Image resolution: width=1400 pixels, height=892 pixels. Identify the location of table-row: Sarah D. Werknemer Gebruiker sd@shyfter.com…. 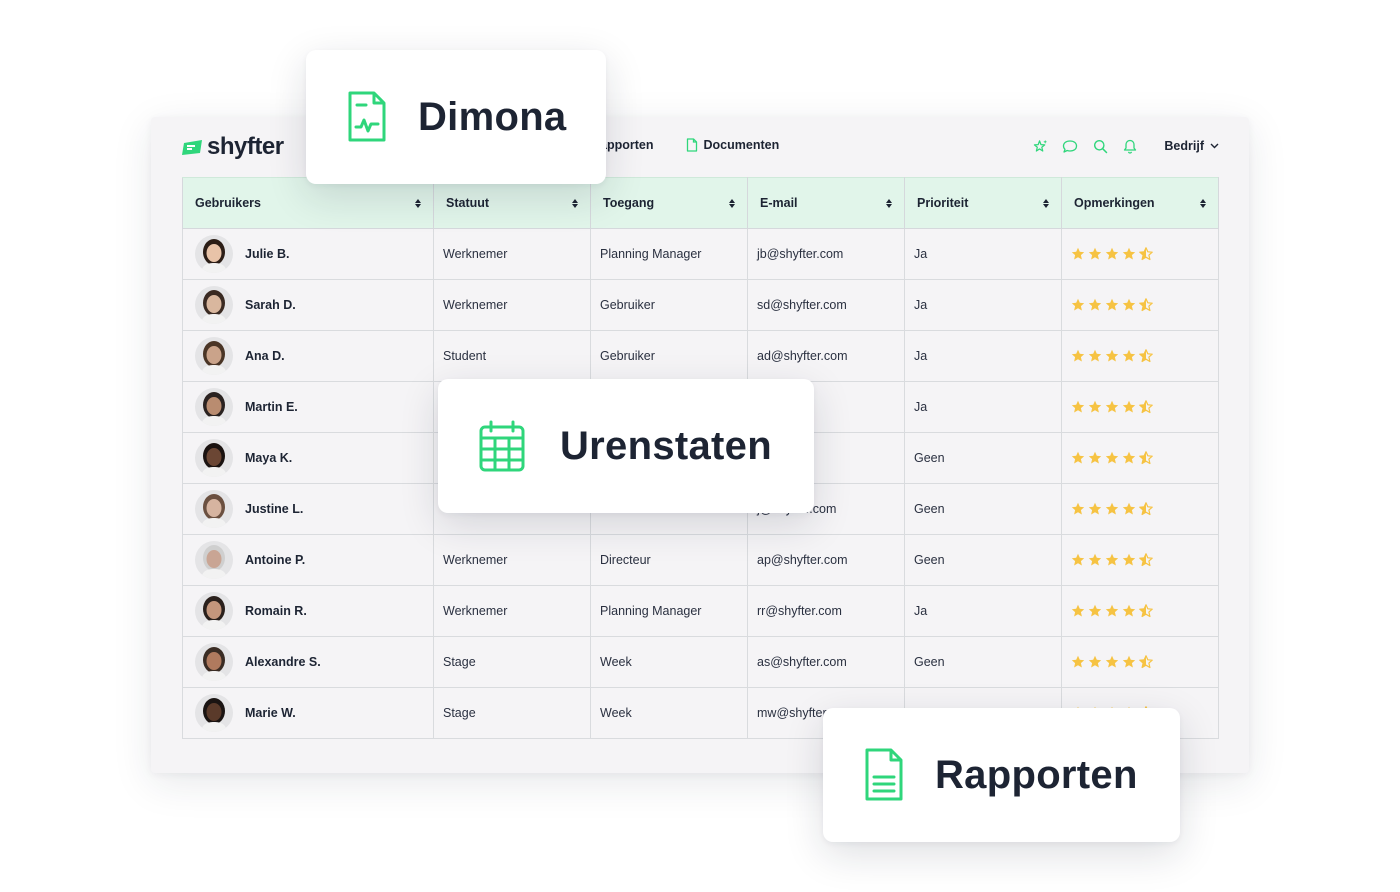
(700, 305).